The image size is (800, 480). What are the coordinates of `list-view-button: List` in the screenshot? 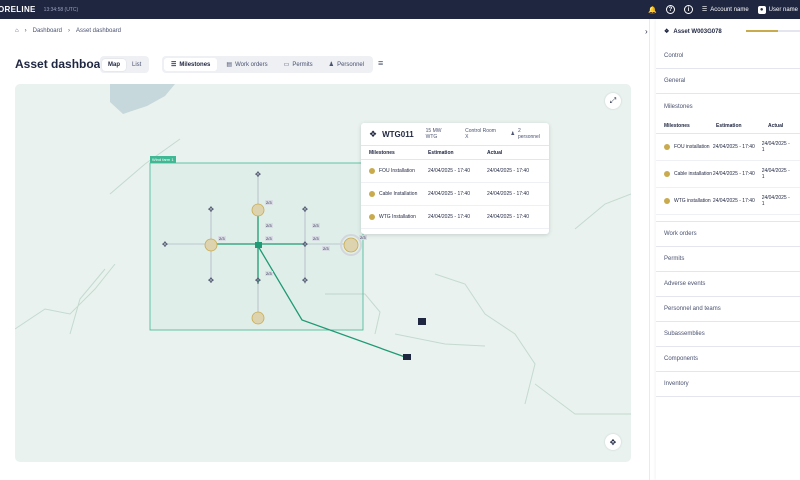 It's located at (136, 65).